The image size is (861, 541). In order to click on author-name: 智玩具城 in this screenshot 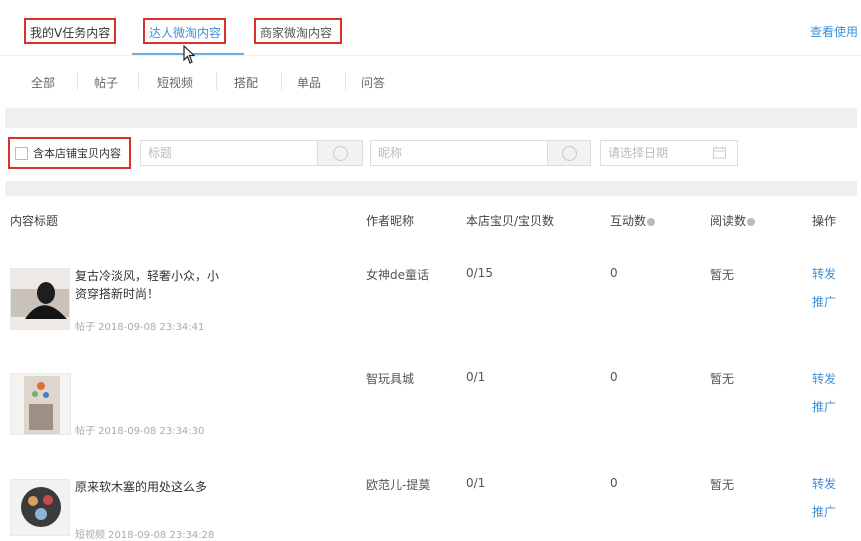, I will do `click(390, 379)`.